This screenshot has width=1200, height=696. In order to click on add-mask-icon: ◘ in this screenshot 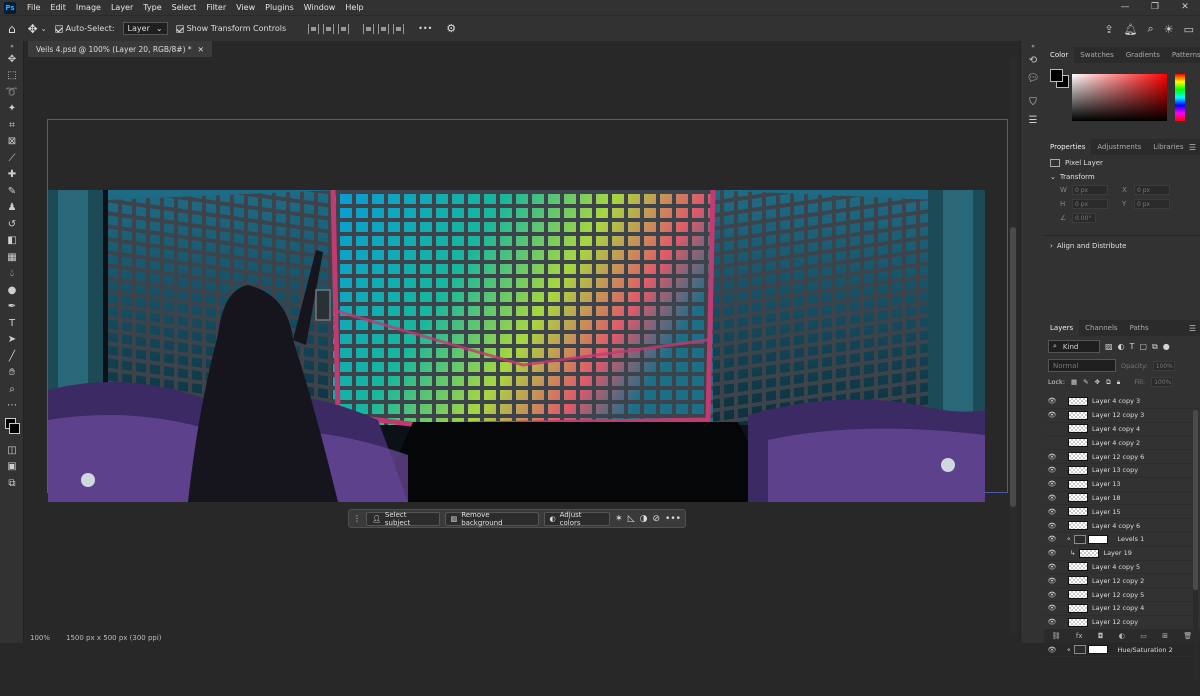, I will do `click(1101, 636)`.